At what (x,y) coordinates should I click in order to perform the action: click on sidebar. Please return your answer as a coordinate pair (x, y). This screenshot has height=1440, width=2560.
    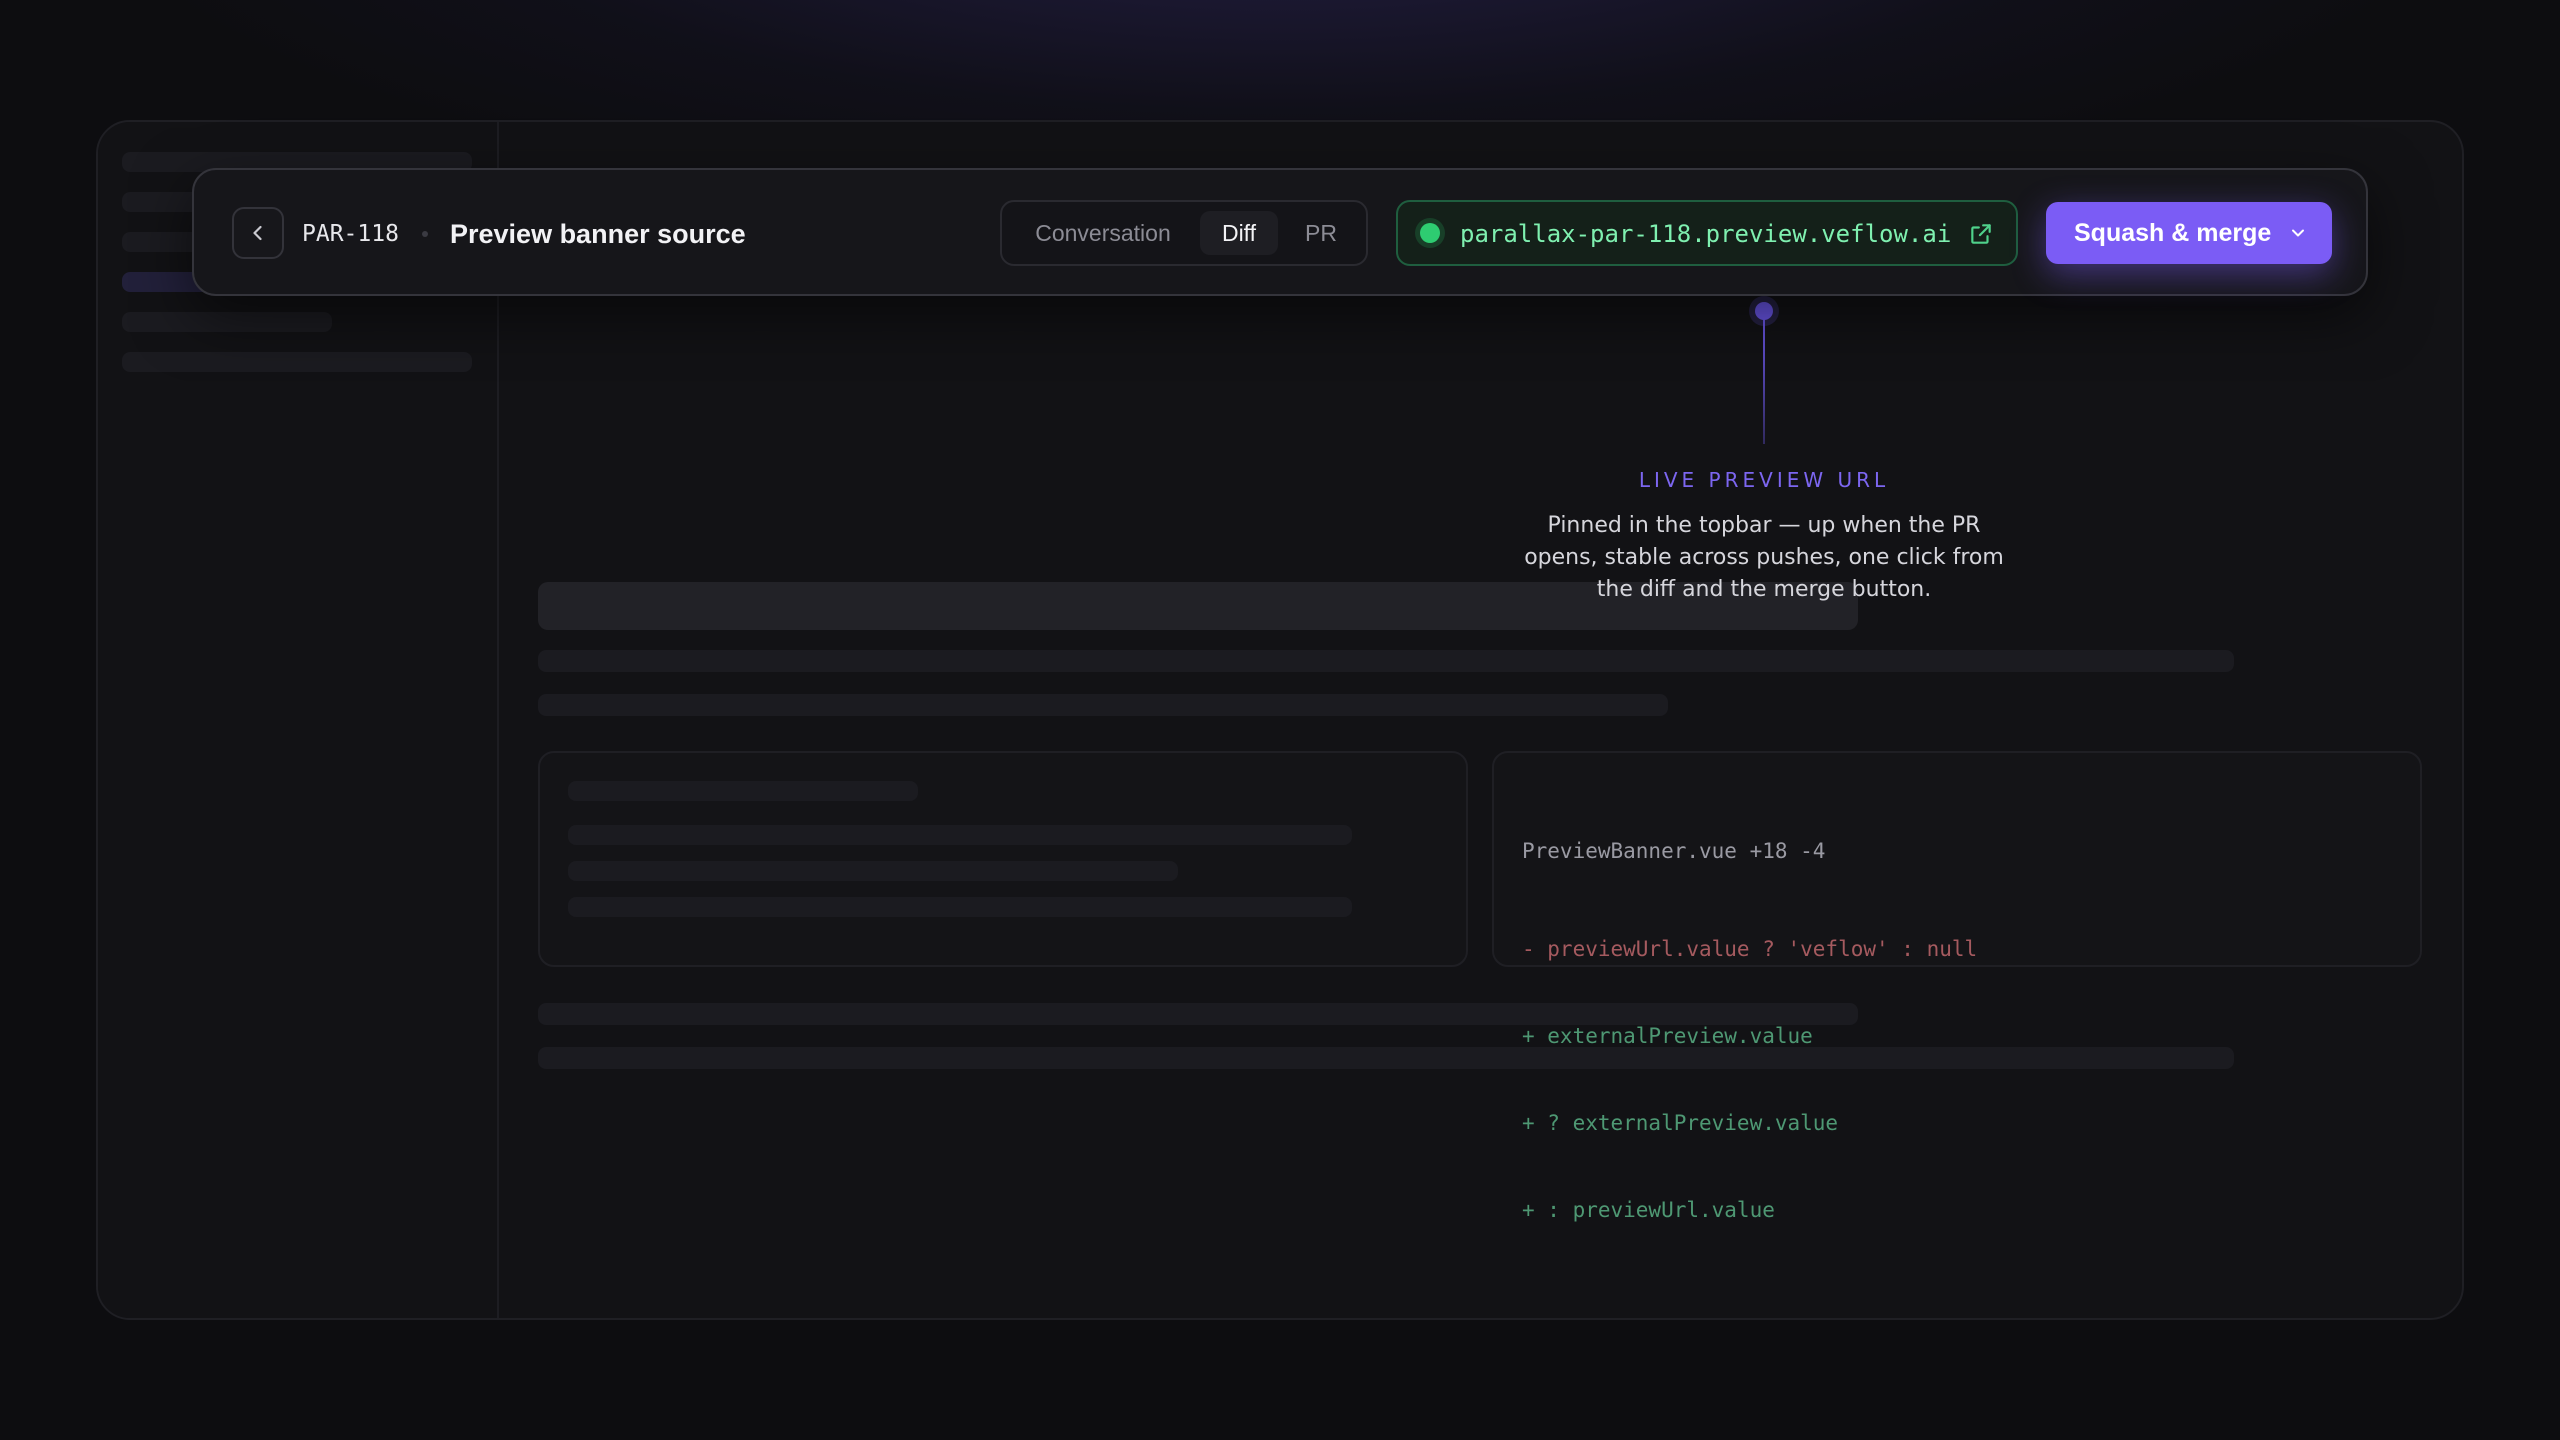
    Looking at the image, I should click on (298, 720).